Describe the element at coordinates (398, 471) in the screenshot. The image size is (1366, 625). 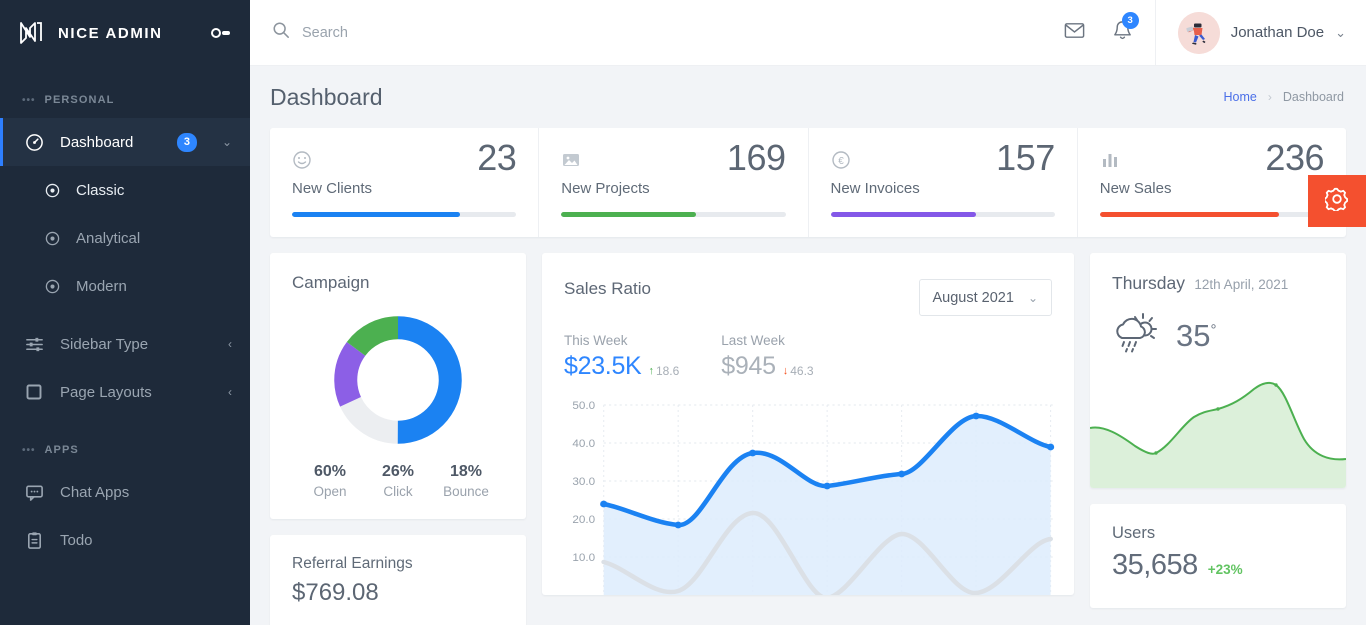
I see `stat-value: 26%` at that location.